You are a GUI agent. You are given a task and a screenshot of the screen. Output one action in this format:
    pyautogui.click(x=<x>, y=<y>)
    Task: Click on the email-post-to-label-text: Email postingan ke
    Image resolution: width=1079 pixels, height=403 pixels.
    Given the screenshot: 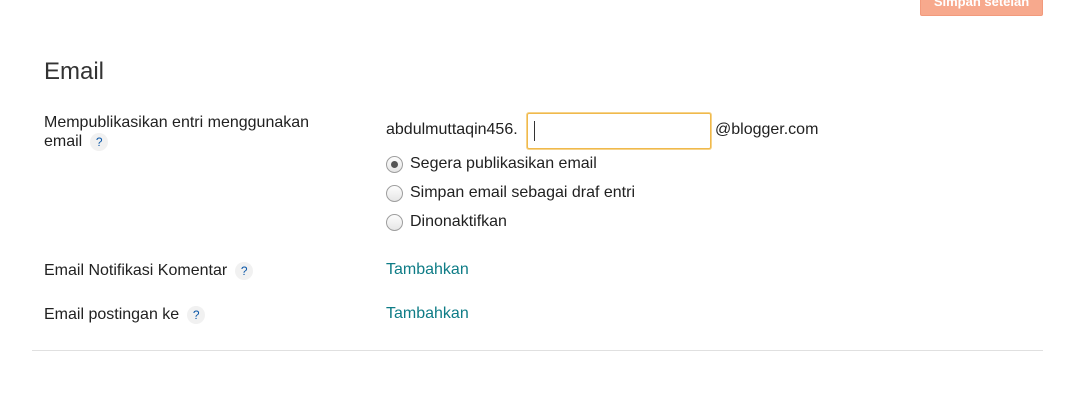 What is the action you would take?
    pyautogui.click(x=112, y=314)
    